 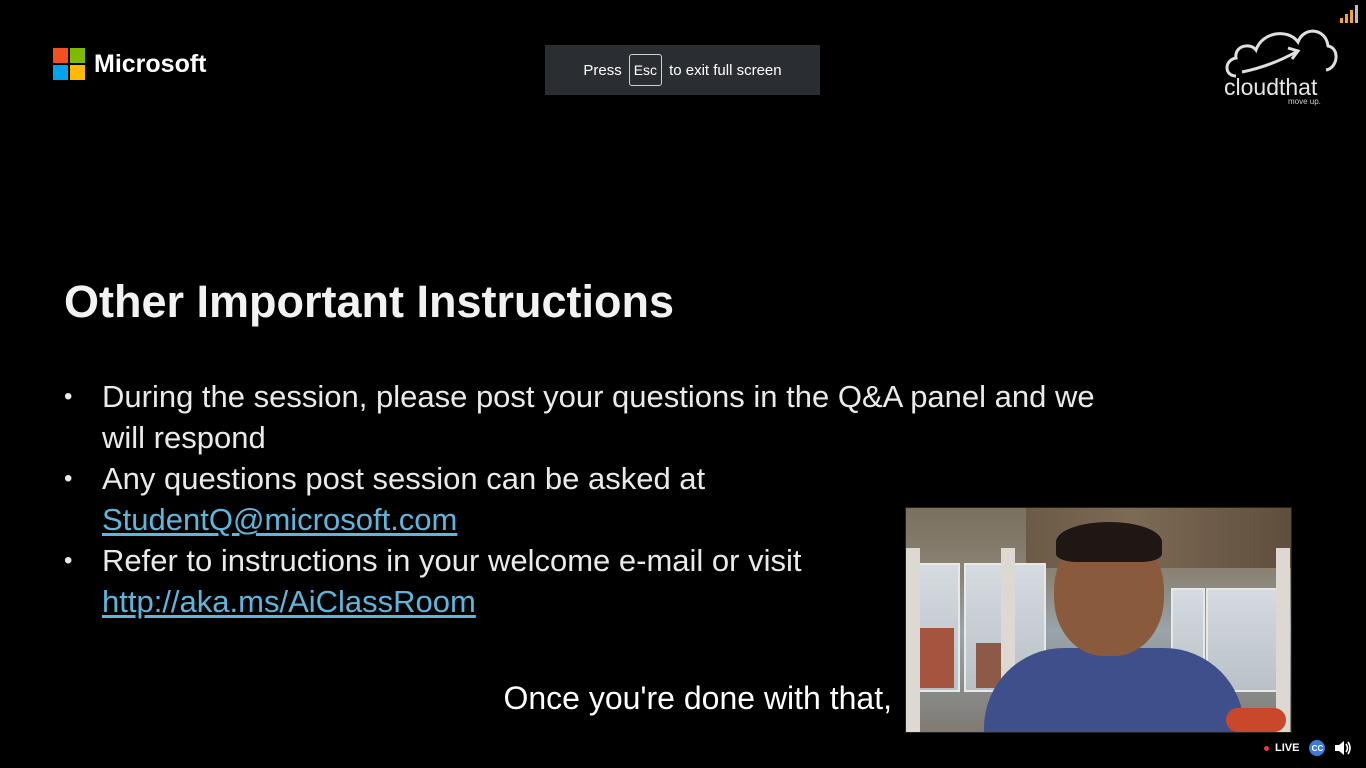 I want to click on cloud-icon, so click(x=1281, y=53).